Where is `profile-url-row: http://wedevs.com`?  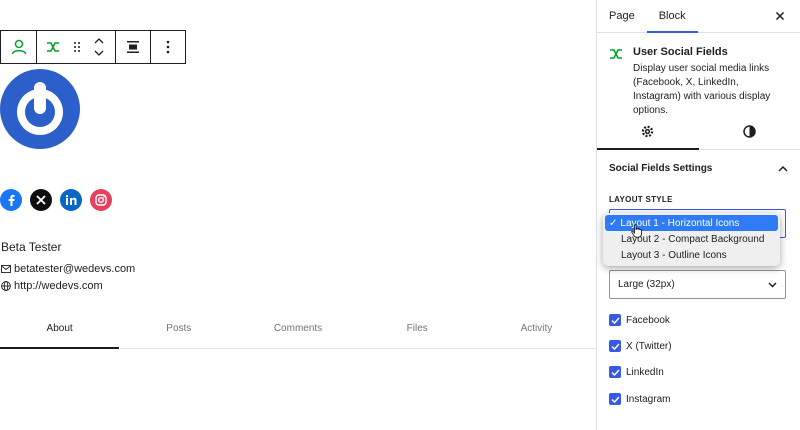
profile-url-row: http://wedevs.com is located at coordinates (52, 286).